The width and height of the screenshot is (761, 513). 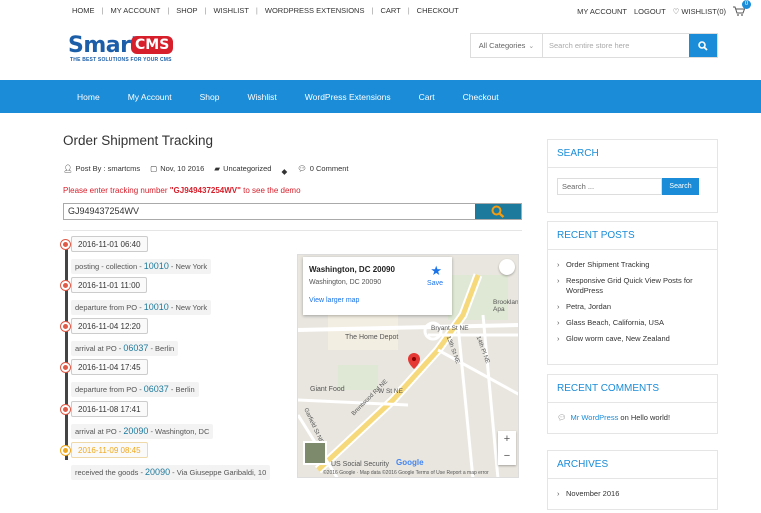 I want to click on sidebar-search-button: Search, so click(x=680, y=186).